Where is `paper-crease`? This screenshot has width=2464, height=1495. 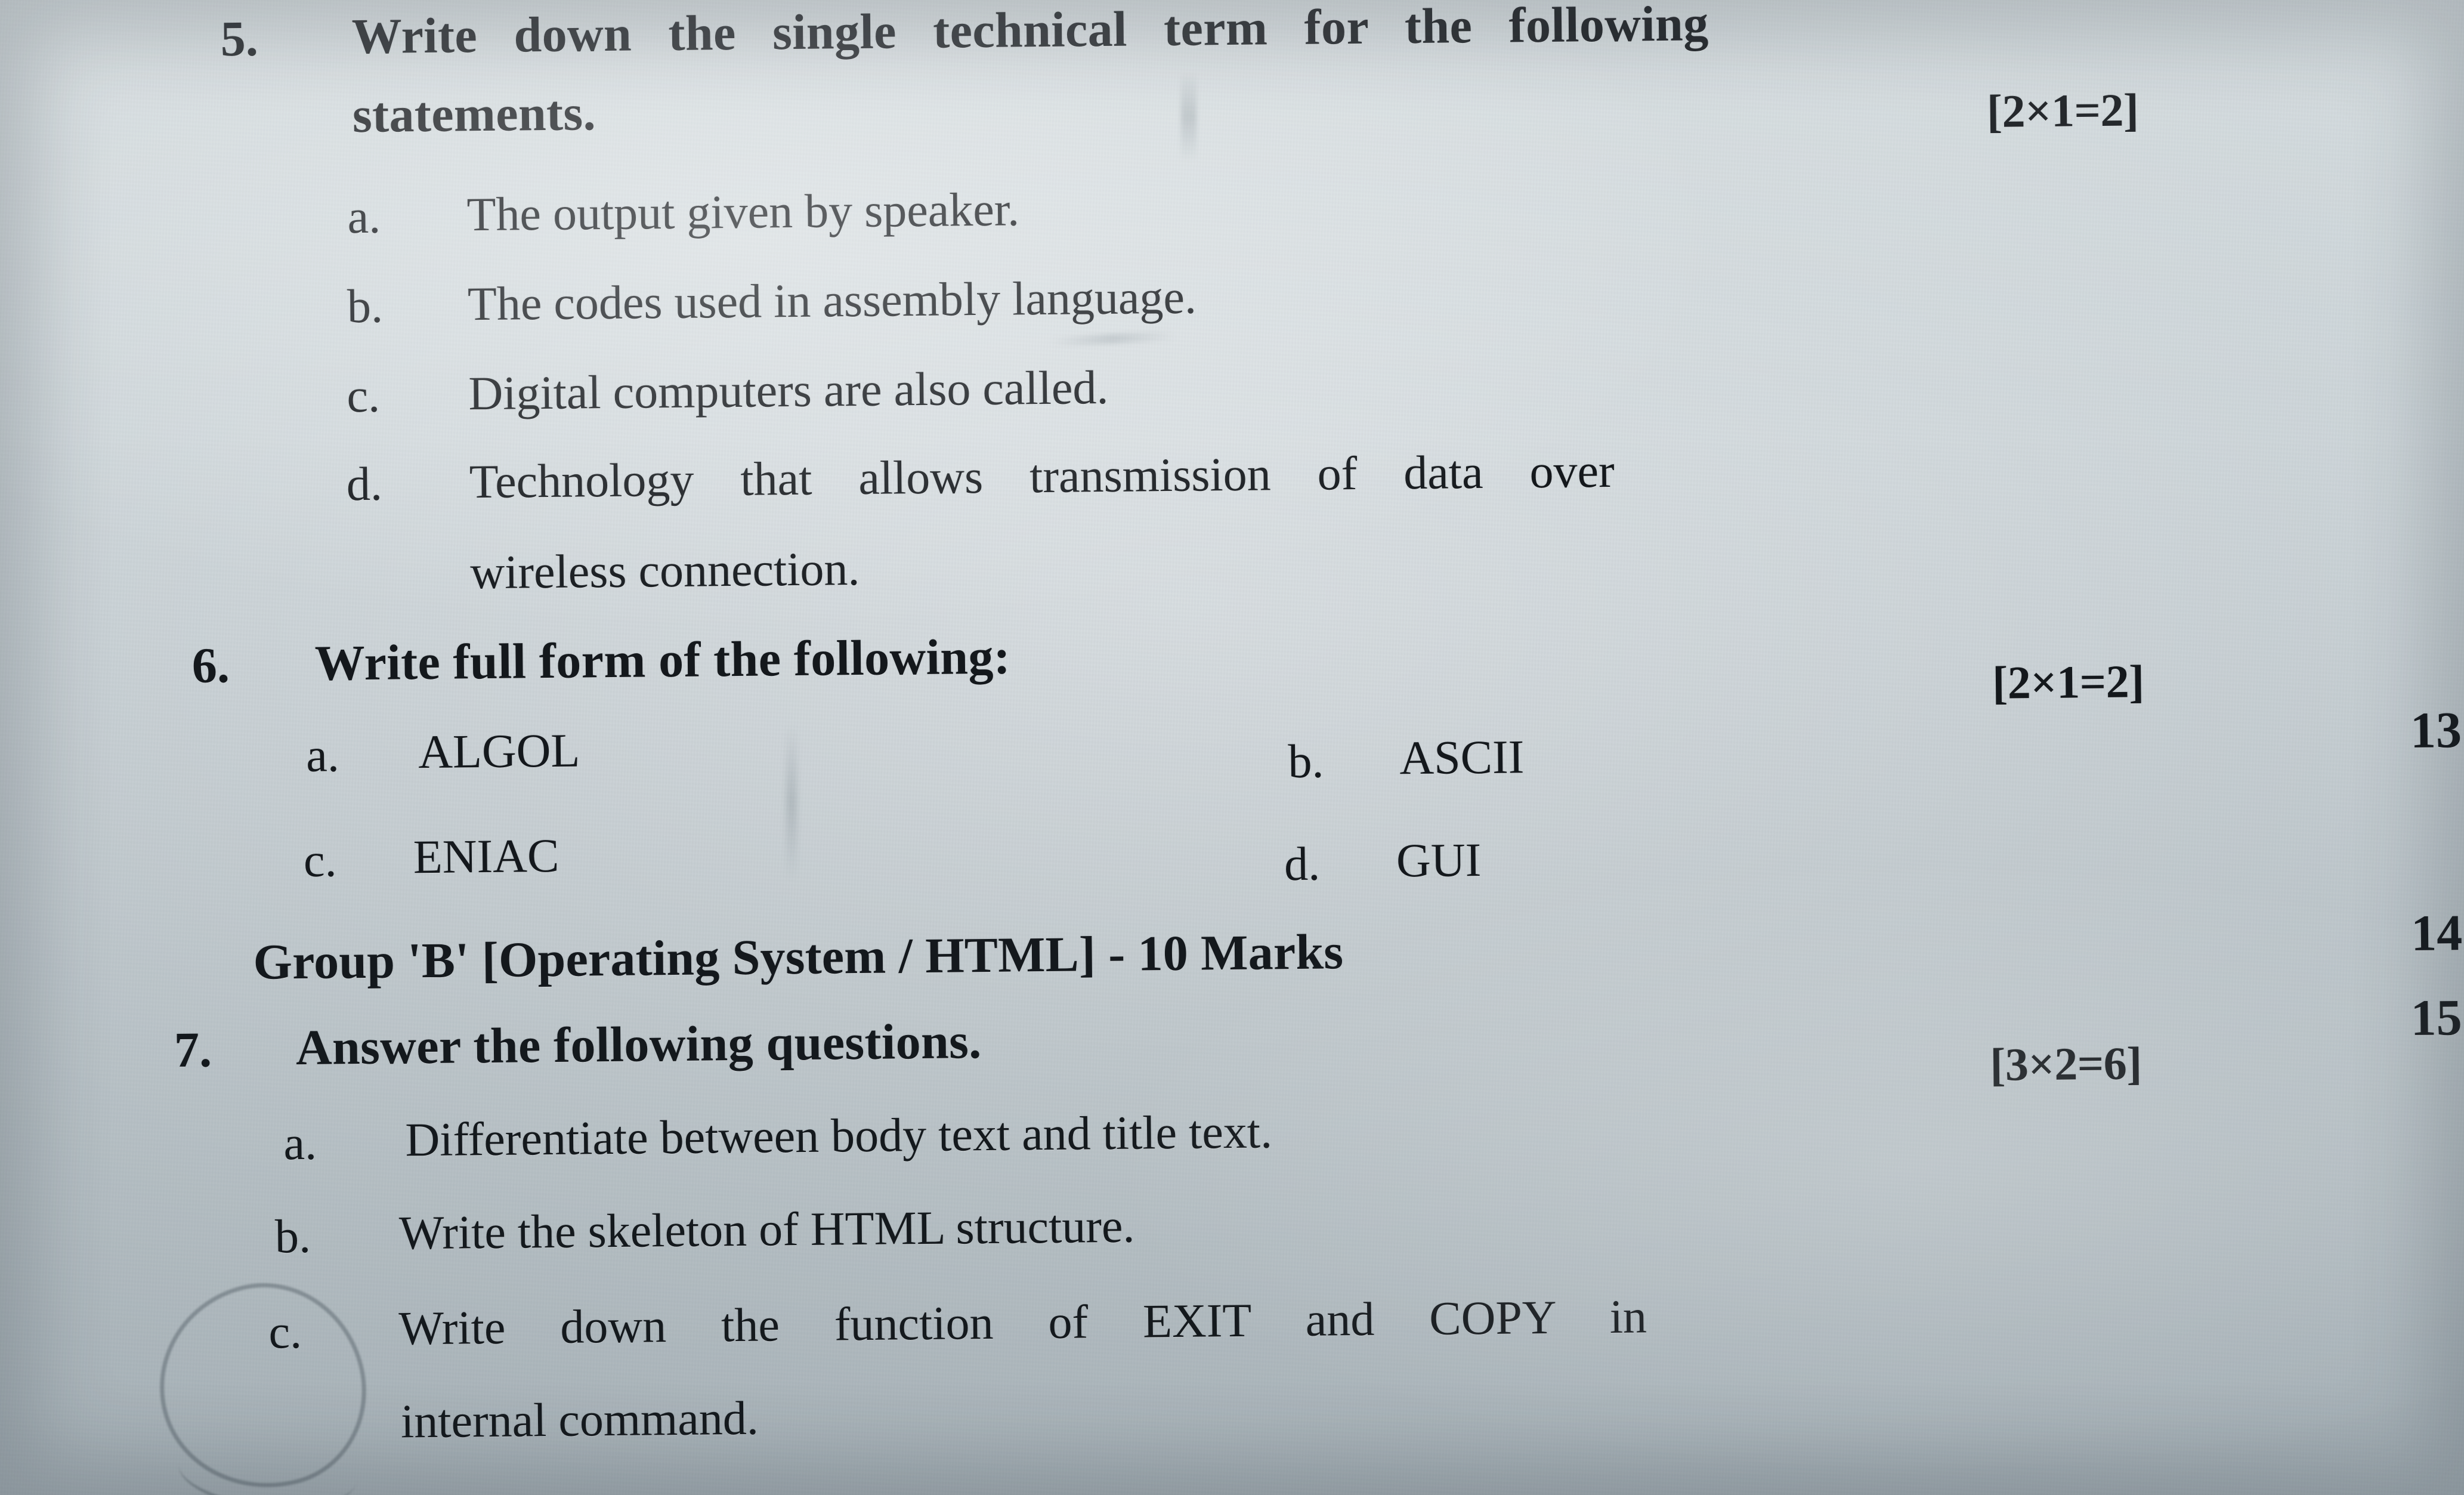
paper-crease is located at coordinates (791, 802).